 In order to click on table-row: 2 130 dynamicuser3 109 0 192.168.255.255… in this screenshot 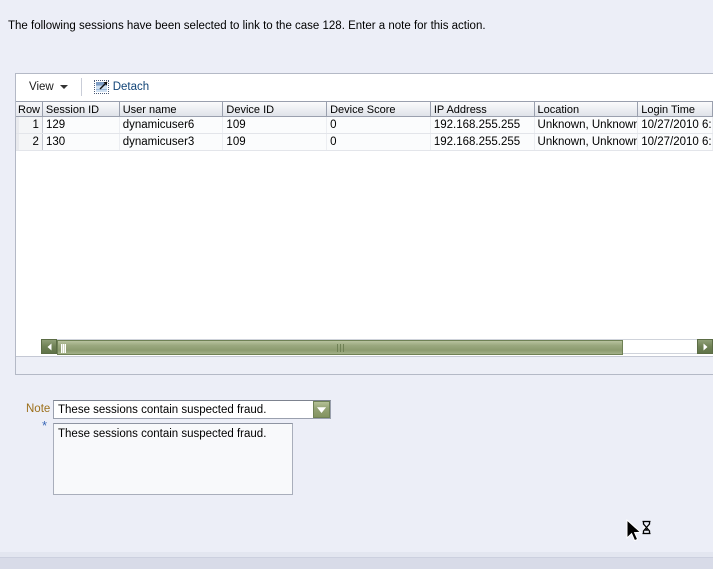, I will do `click(364, 142)`.